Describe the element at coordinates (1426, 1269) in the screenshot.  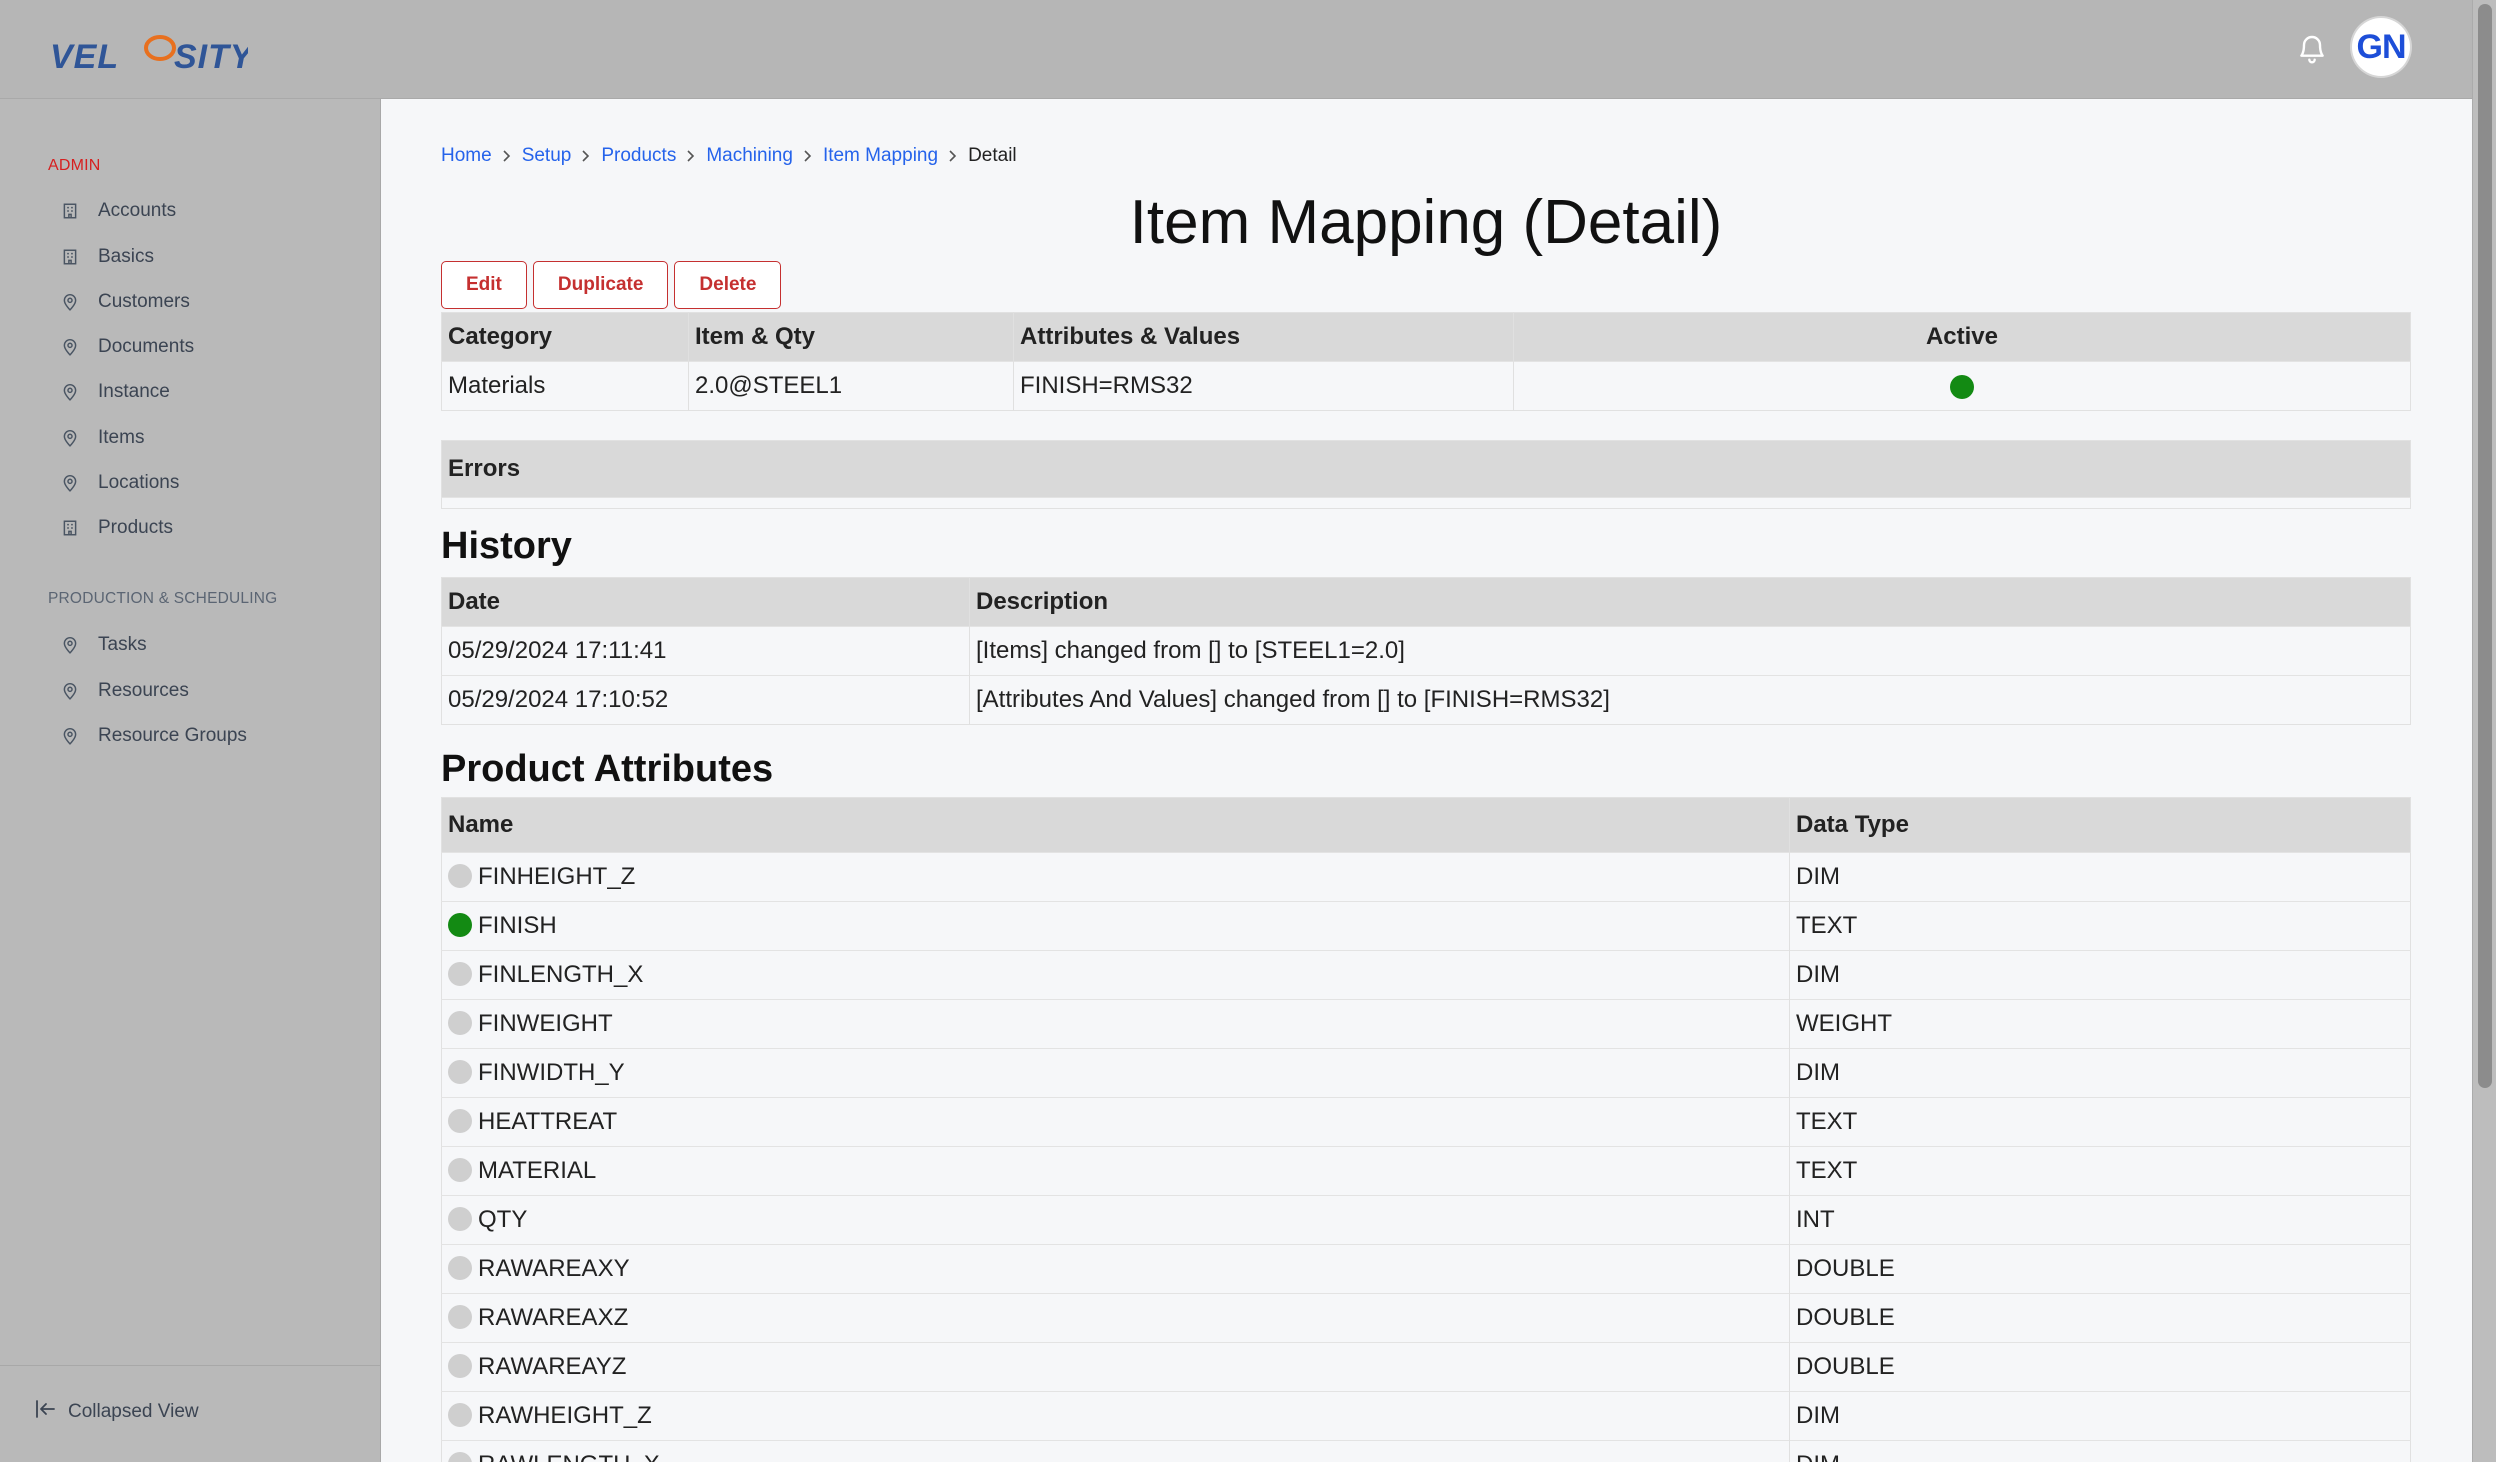
I see `table-row: RAWAREAXY DOUBLE` at that location.